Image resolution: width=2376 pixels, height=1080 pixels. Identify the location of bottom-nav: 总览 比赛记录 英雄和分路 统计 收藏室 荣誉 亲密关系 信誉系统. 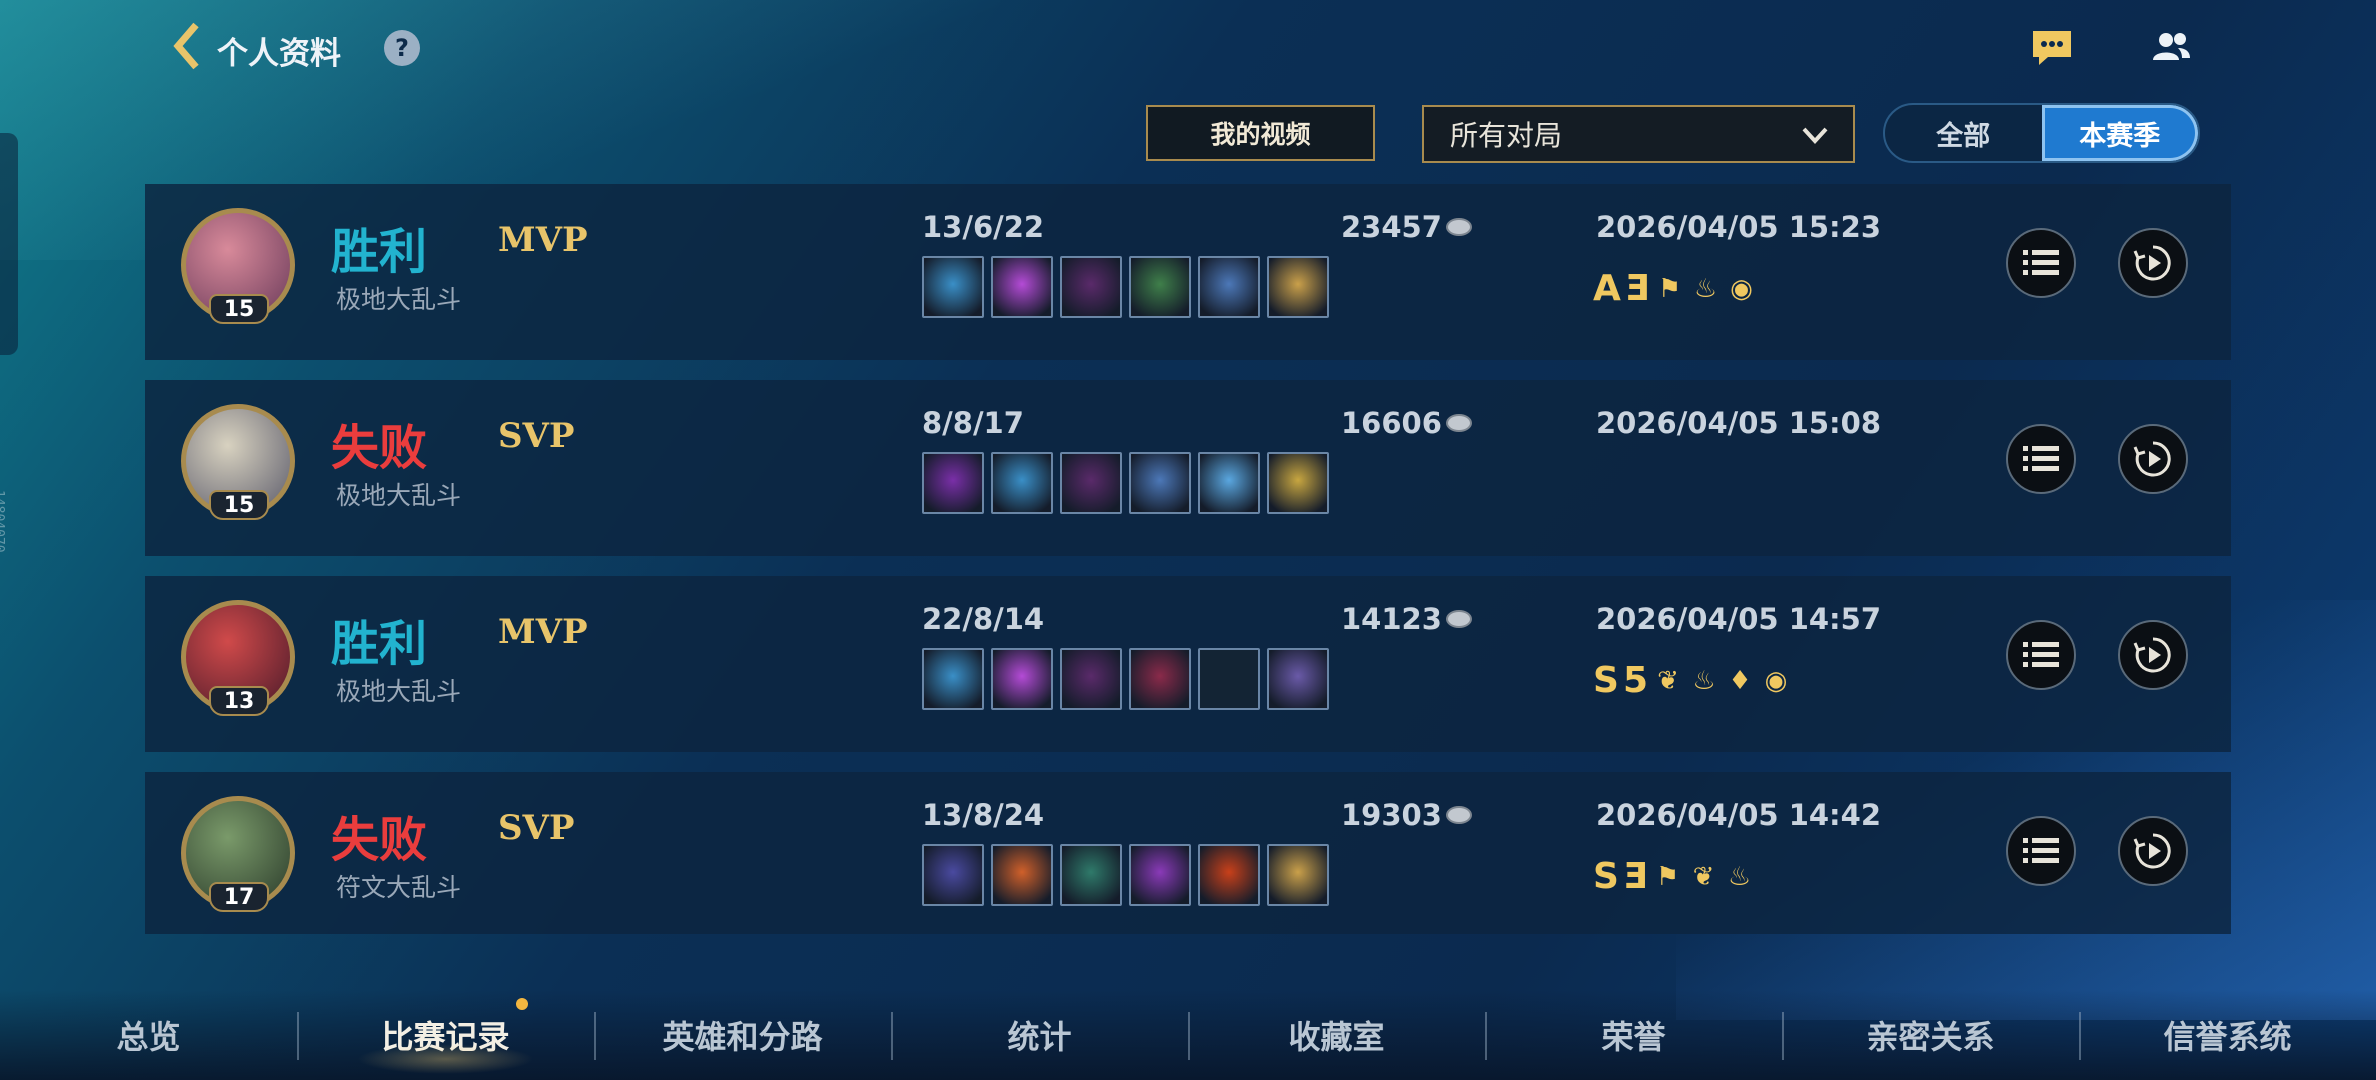
(1188, 1035).